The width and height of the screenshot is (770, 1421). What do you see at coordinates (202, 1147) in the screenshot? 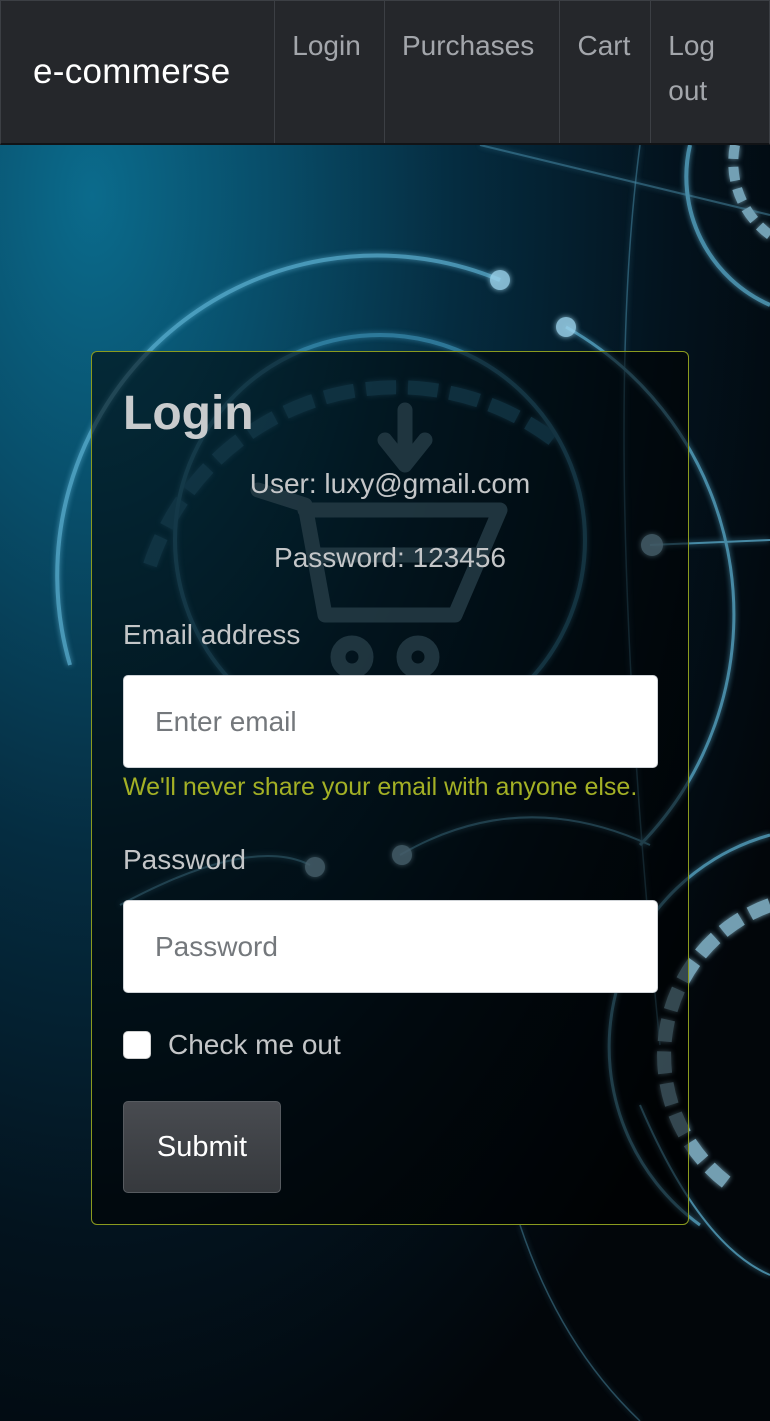
I see `submit-button: Submit` at bounding box center [202, 1147].